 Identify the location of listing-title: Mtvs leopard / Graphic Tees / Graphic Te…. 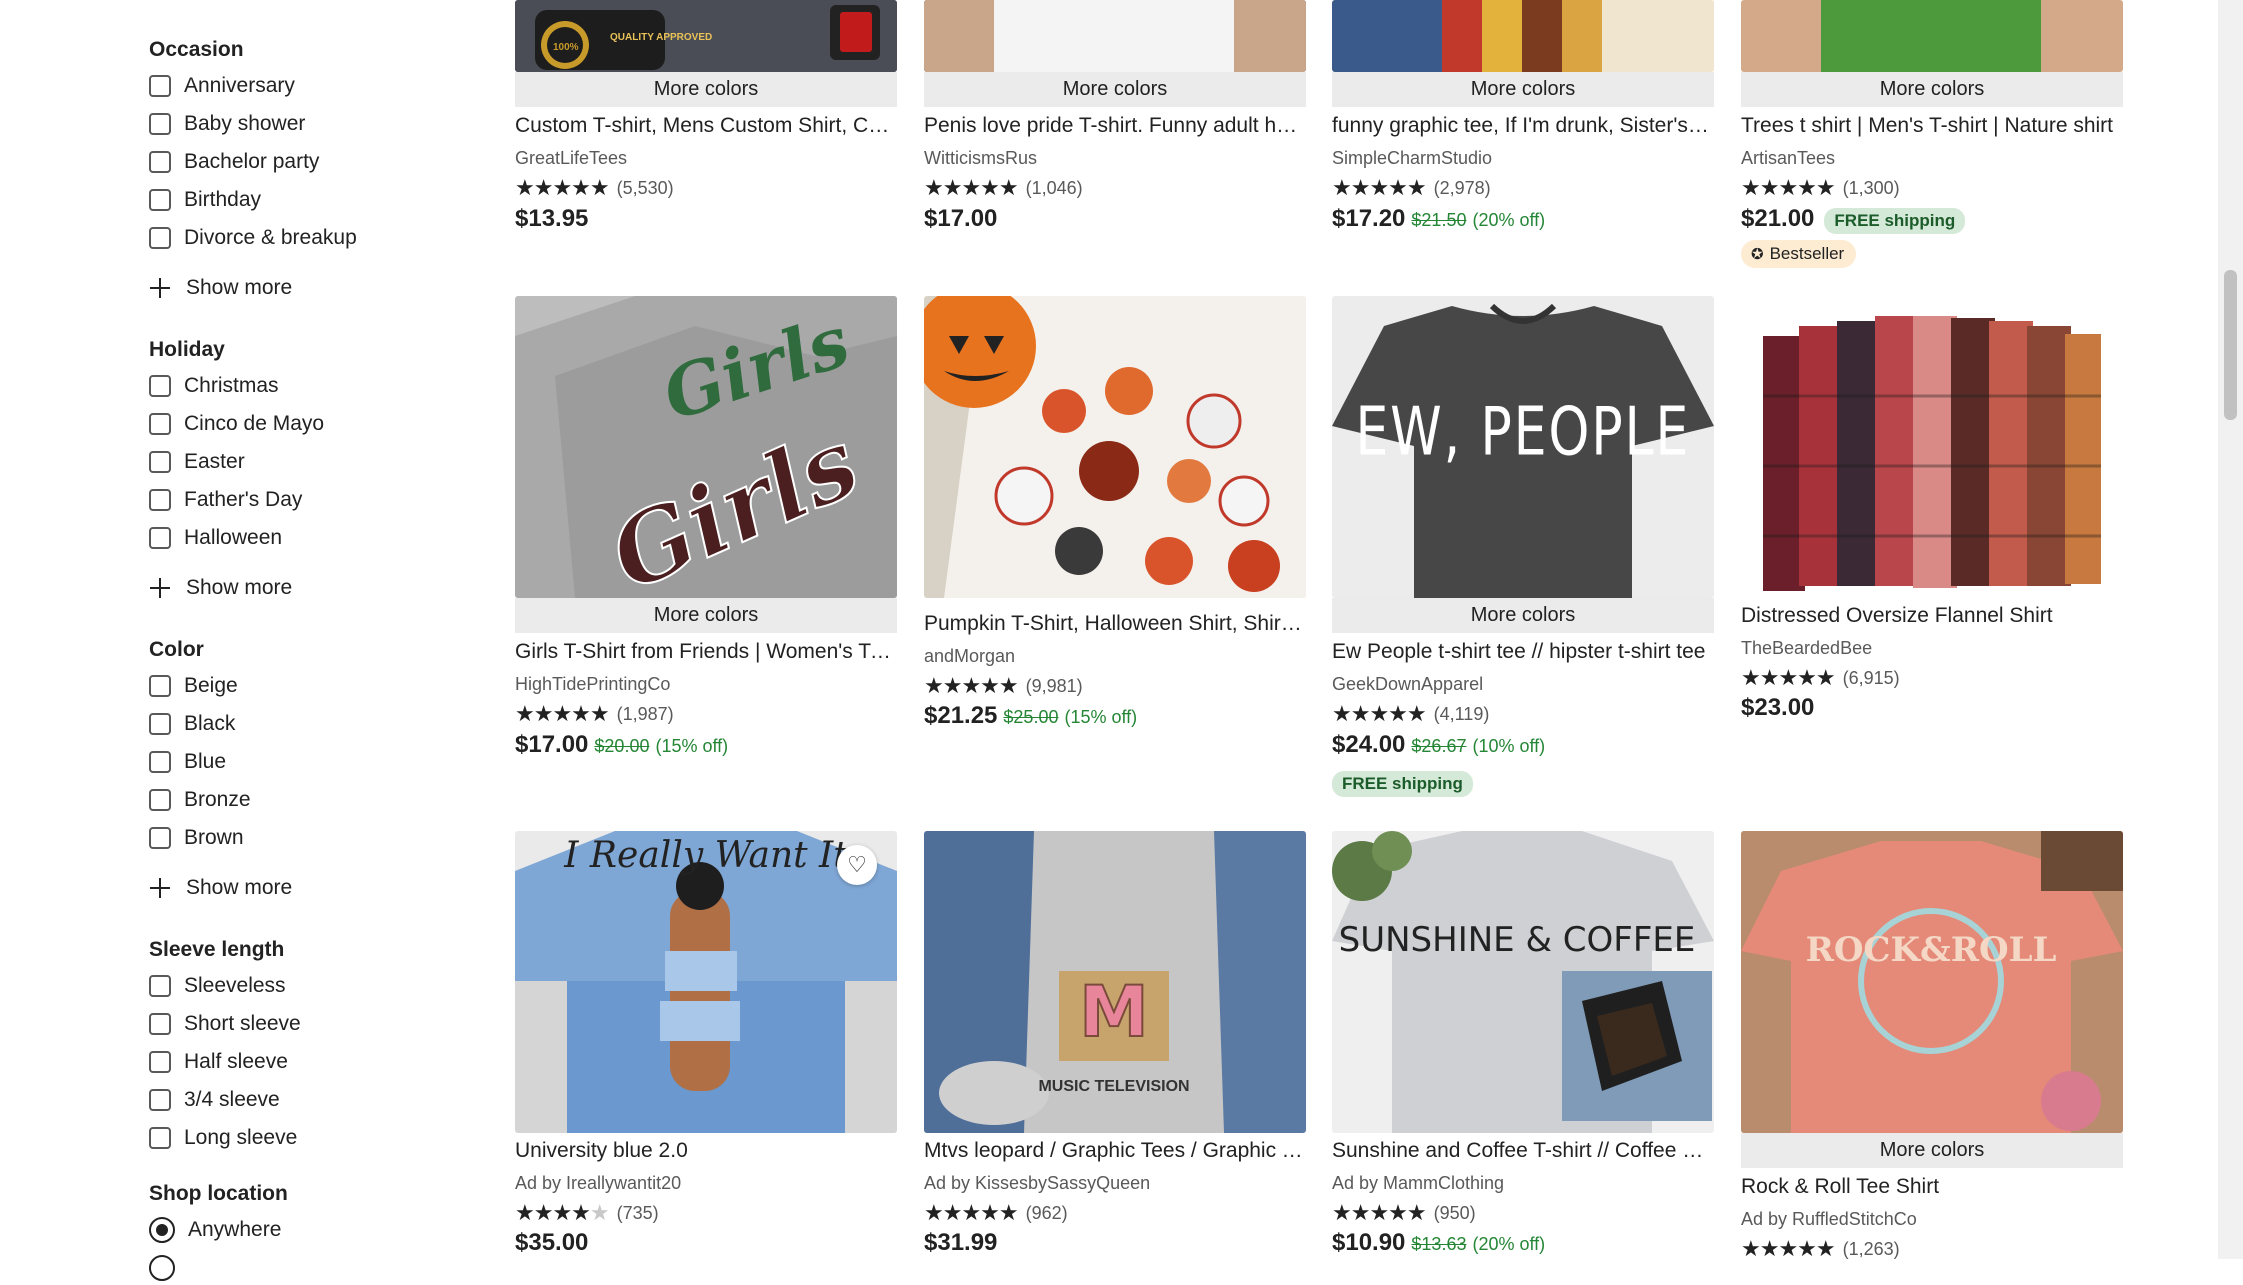
(1115, 1151).